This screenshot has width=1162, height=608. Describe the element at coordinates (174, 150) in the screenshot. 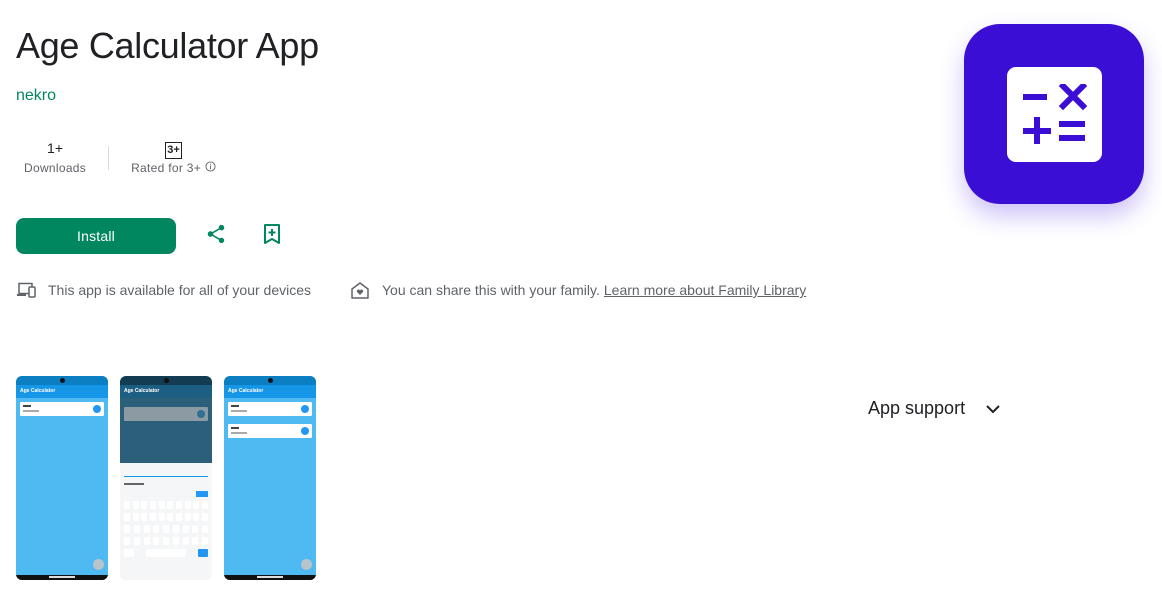

I see `content-rating-badge: 3+` at that location.